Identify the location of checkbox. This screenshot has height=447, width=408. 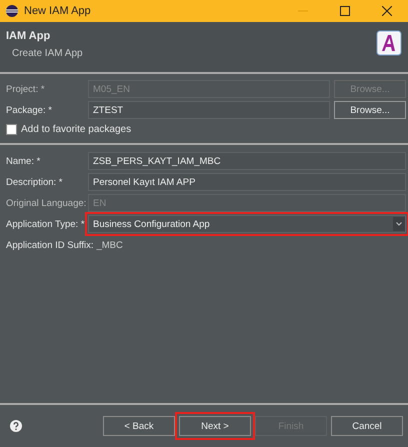
(11, 129).